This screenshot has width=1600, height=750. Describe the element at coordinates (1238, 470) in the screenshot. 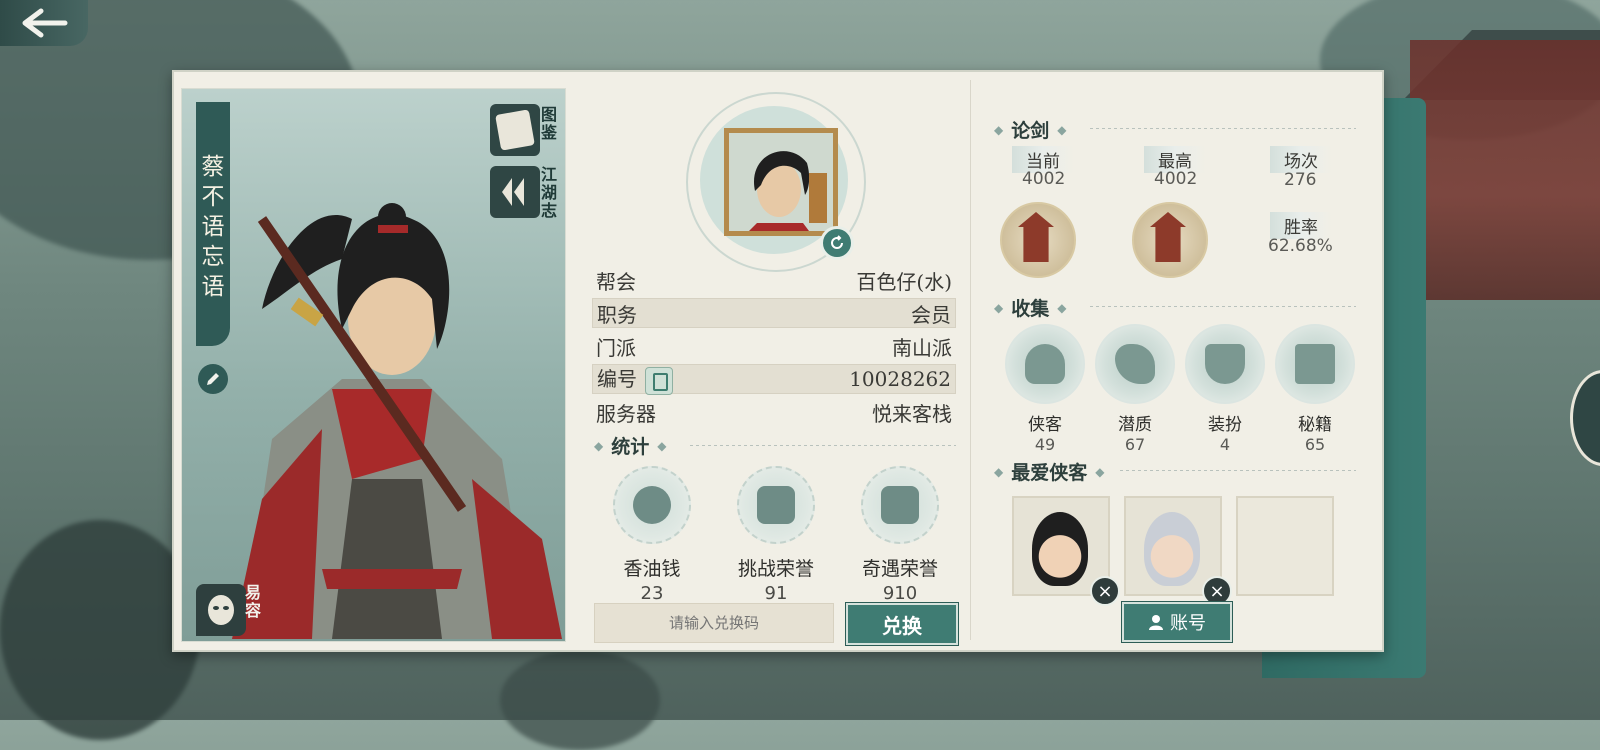

I see `favorites-divider` at that location.